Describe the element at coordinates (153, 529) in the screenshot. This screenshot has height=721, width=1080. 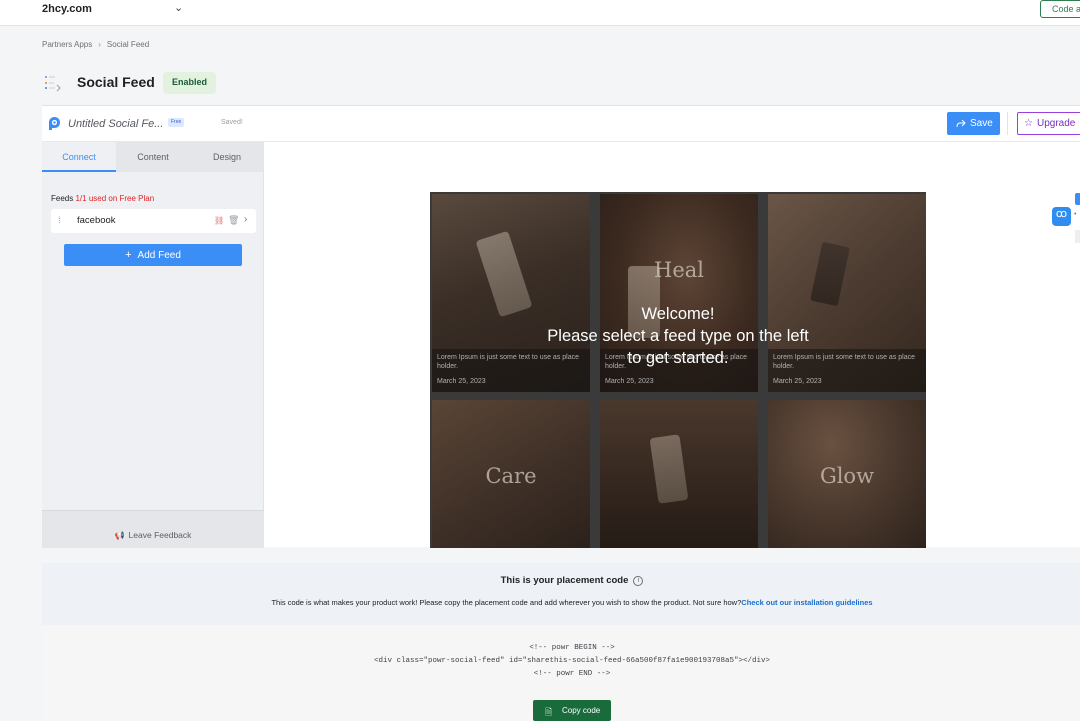
I see `leave-feedback-button: 📢 Leave Feedback` at that location.